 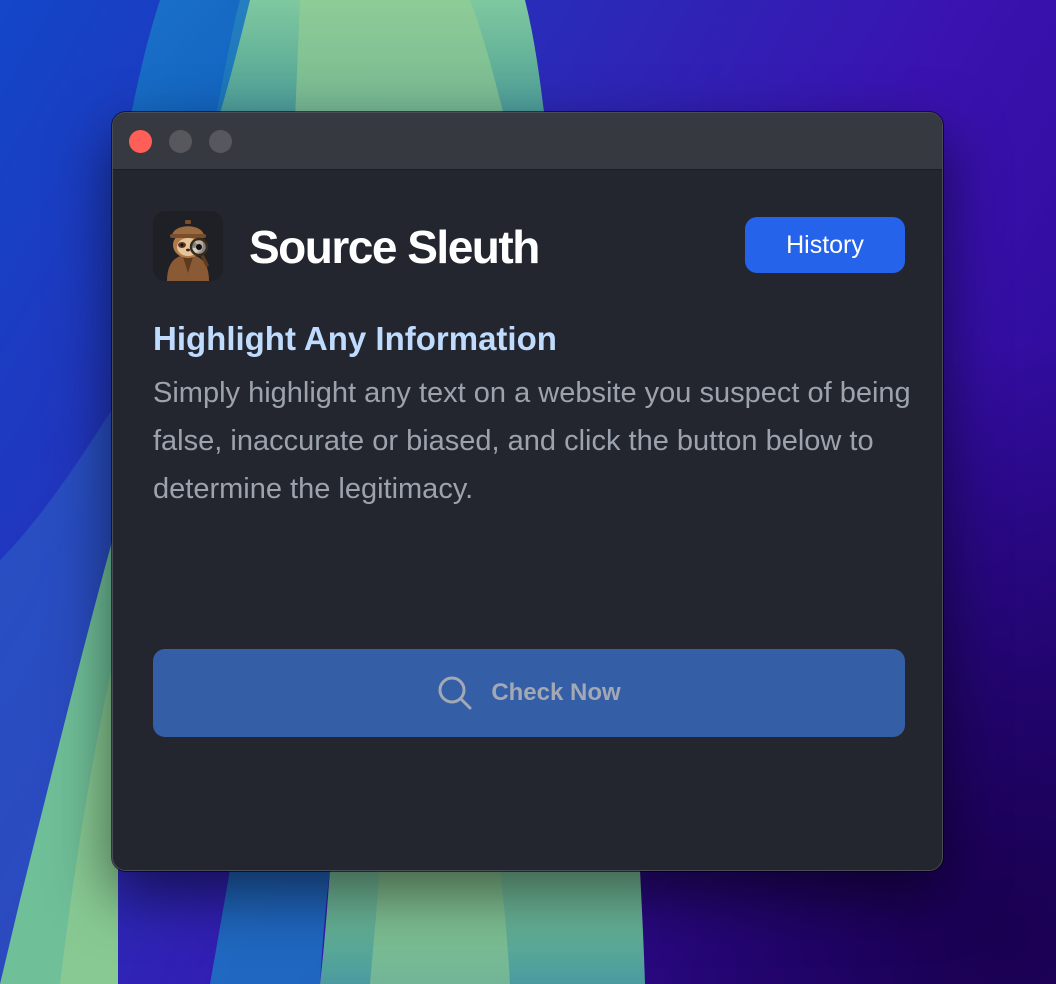 What do you see at coordinates (394, 247) in the screenshot?
I see `app-title: Source Sleuth` at bounding box center [394, 247].